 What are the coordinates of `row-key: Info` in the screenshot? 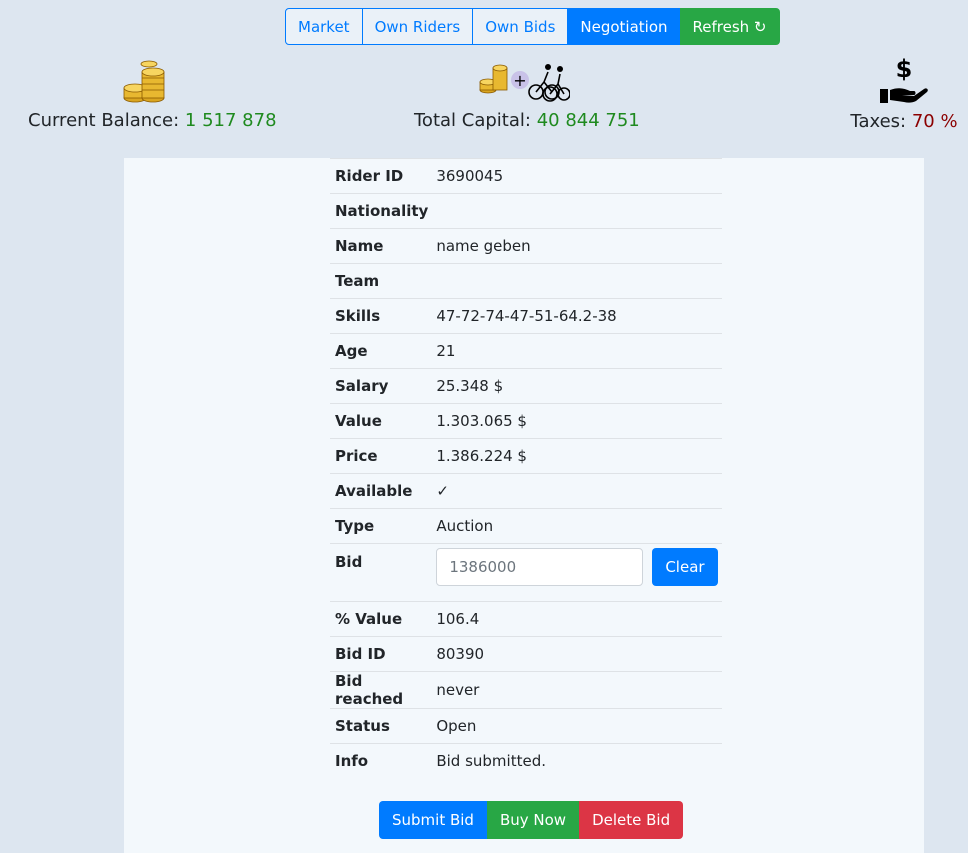 It's located at (381, 760).